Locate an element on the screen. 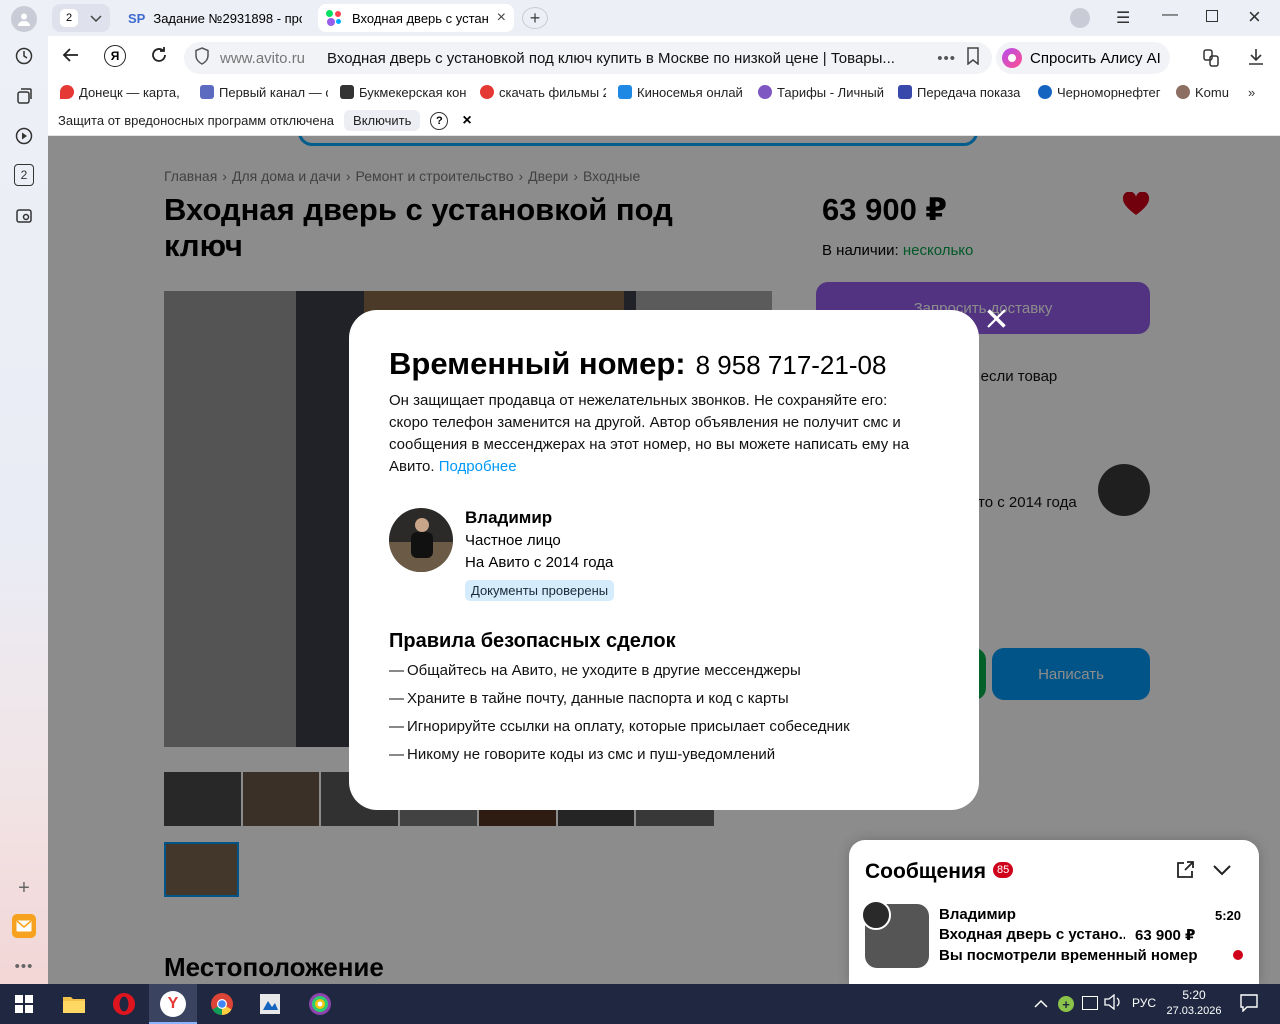 Image resolution: width=1280 pixels, height=1024 pixels. input-language: РУС is located at coordinates (1144, 1003).